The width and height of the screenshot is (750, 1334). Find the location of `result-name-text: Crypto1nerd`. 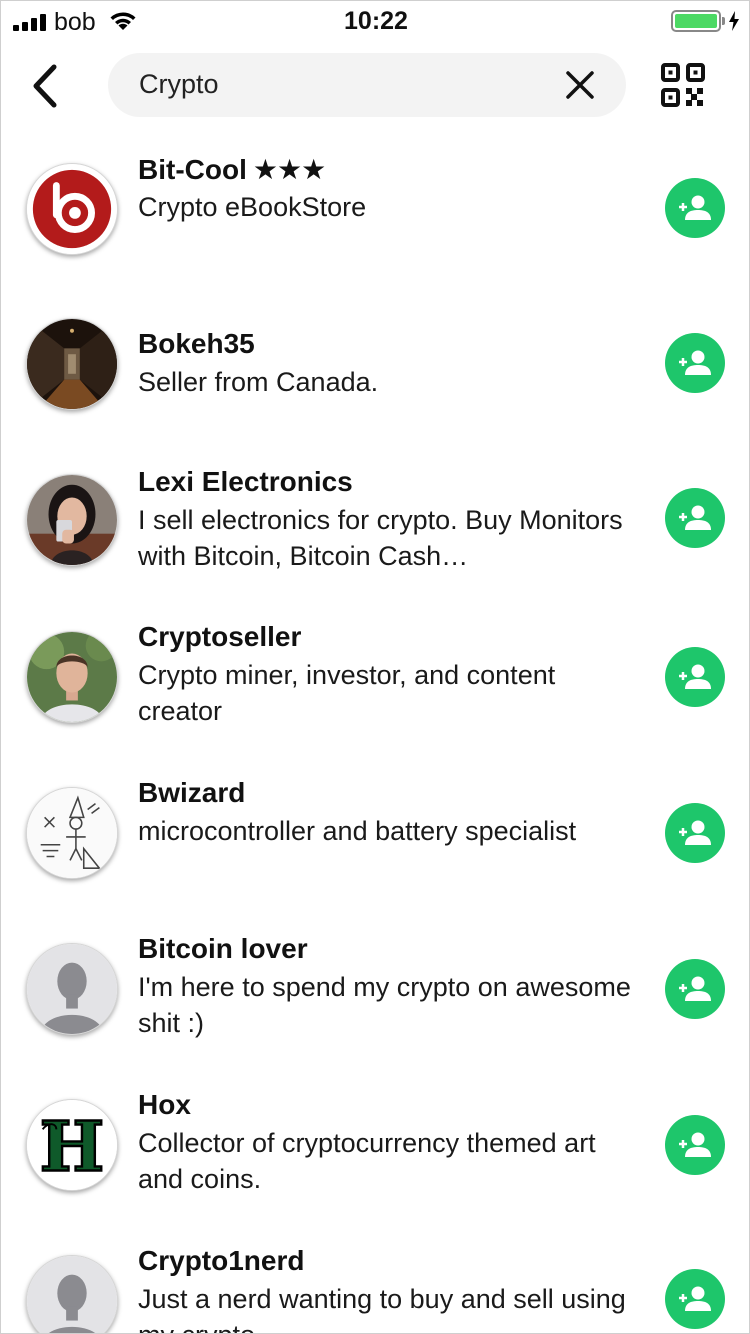

result-name-text: Crypto1nerd is located at coordinates (221, 1260).